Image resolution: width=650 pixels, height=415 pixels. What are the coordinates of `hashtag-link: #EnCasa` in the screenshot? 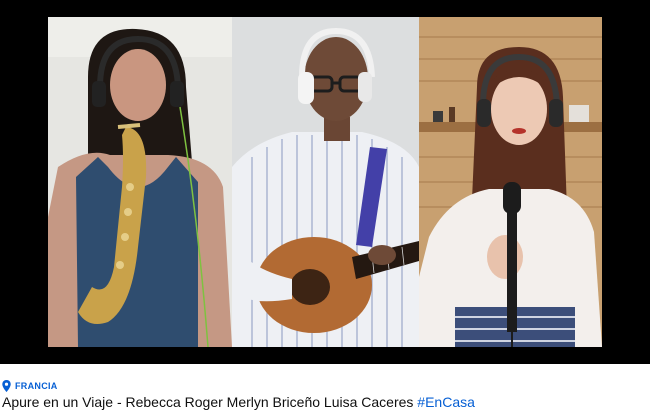 It's located at (446, 402).